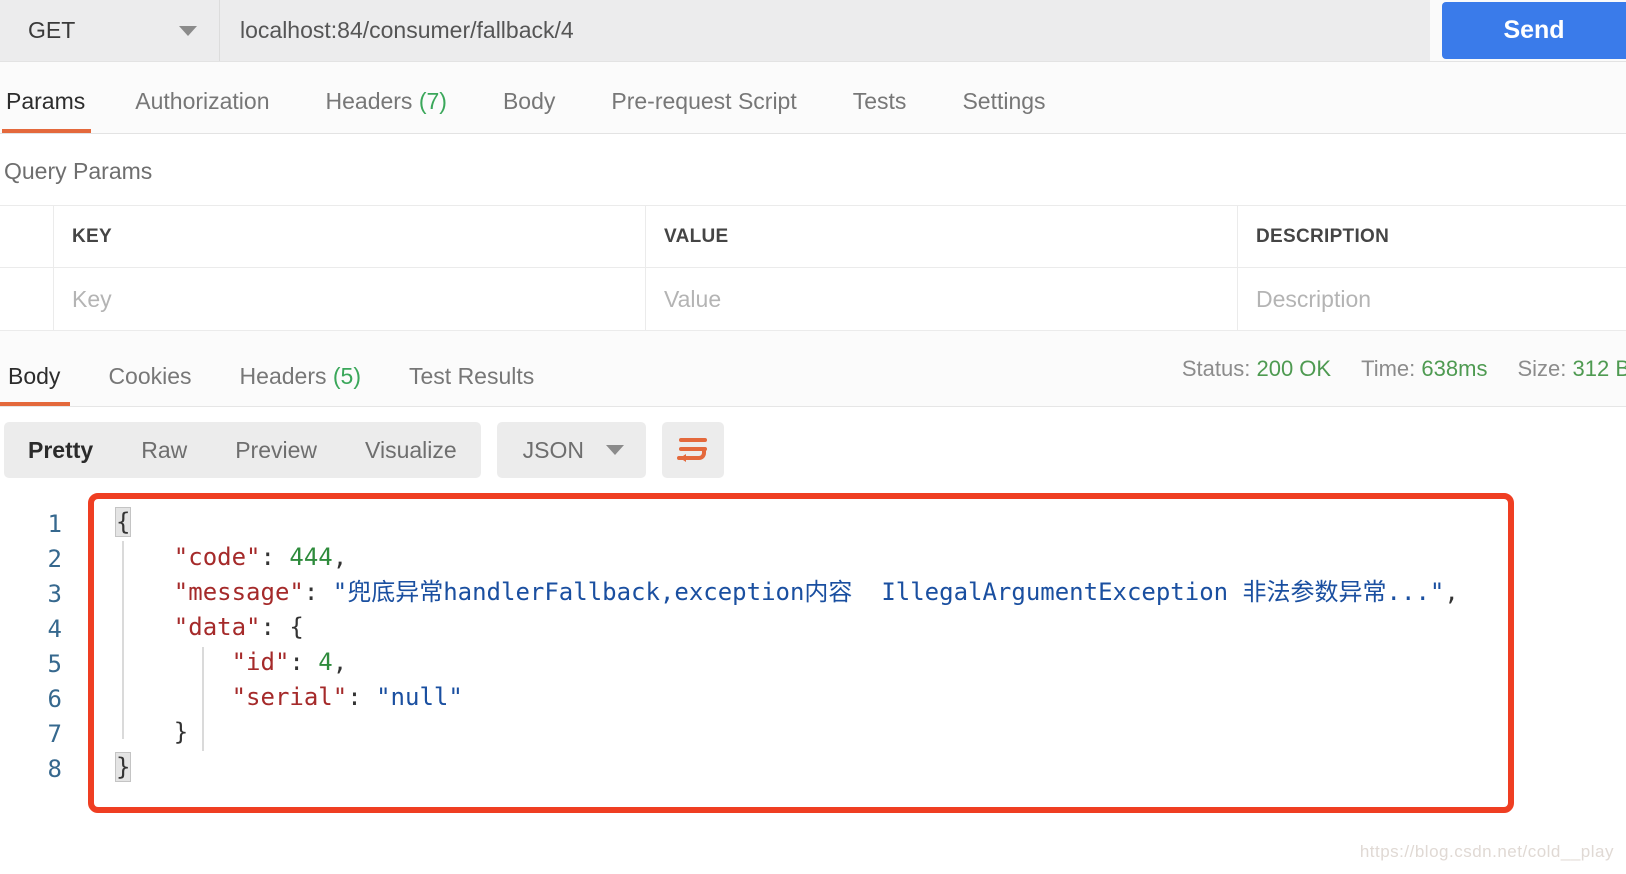 This screenshot has height=874, width=1626. I want to click on json-value-code: 444, so click(311, 557).